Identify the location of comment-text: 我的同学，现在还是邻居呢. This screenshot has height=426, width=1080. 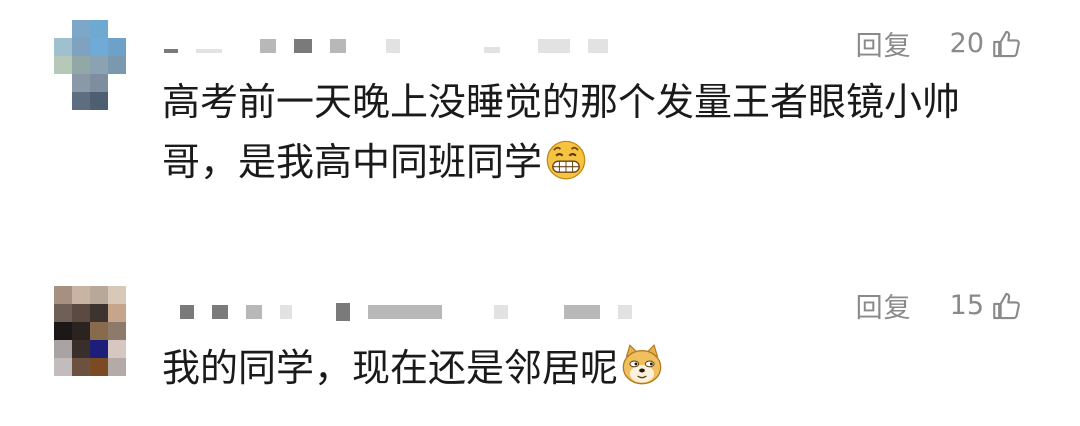
(592, 368).